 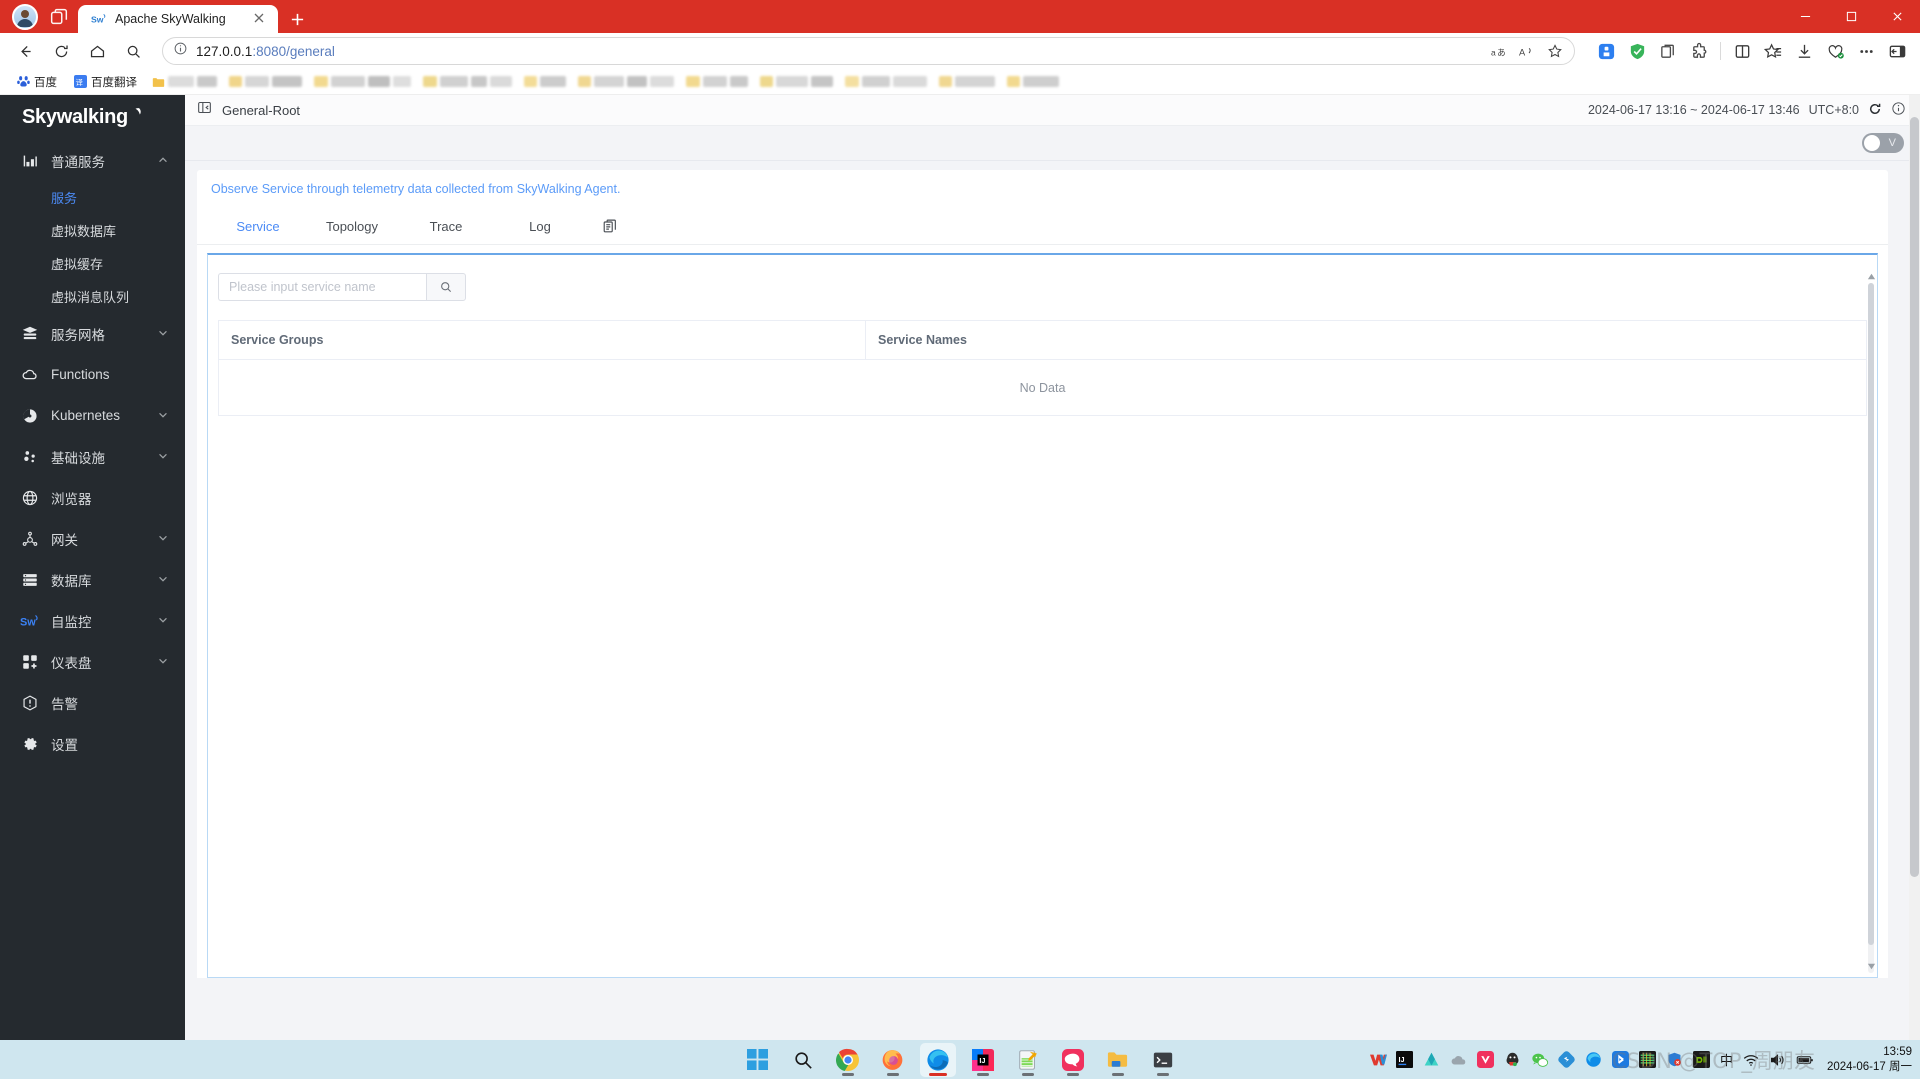 I want to click on wifi-icon, so click(x=1751, y=1060).